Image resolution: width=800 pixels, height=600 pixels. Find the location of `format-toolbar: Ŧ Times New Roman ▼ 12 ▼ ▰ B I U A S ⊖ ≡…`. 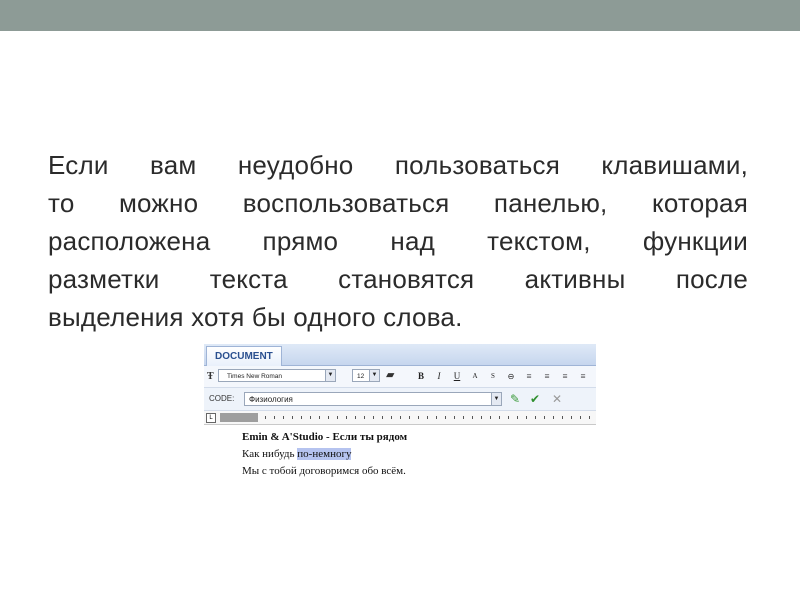

format-toolbar: Ŧ Times New Roman ▼ 12 ▼ ▰ B I U A S ⊖ ≡… is located at coordinates (400, 377).